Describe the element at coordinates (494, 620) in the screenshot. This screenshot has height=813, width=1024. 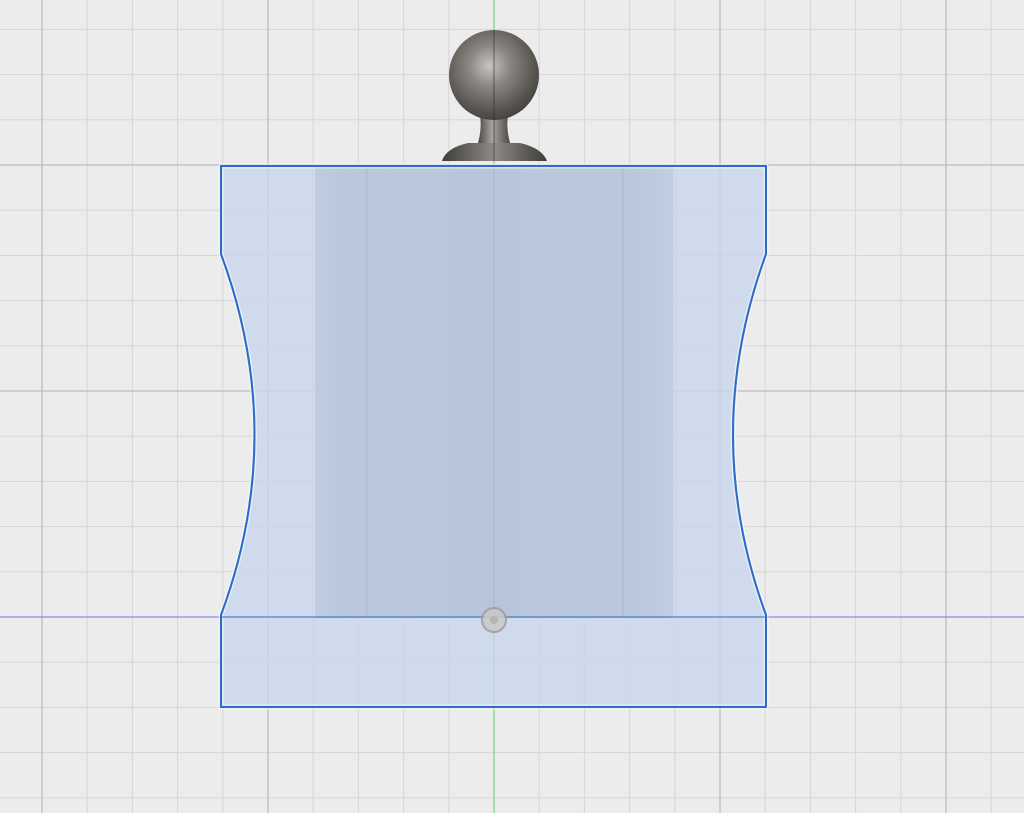
I see `origin-point-icon` at that location.